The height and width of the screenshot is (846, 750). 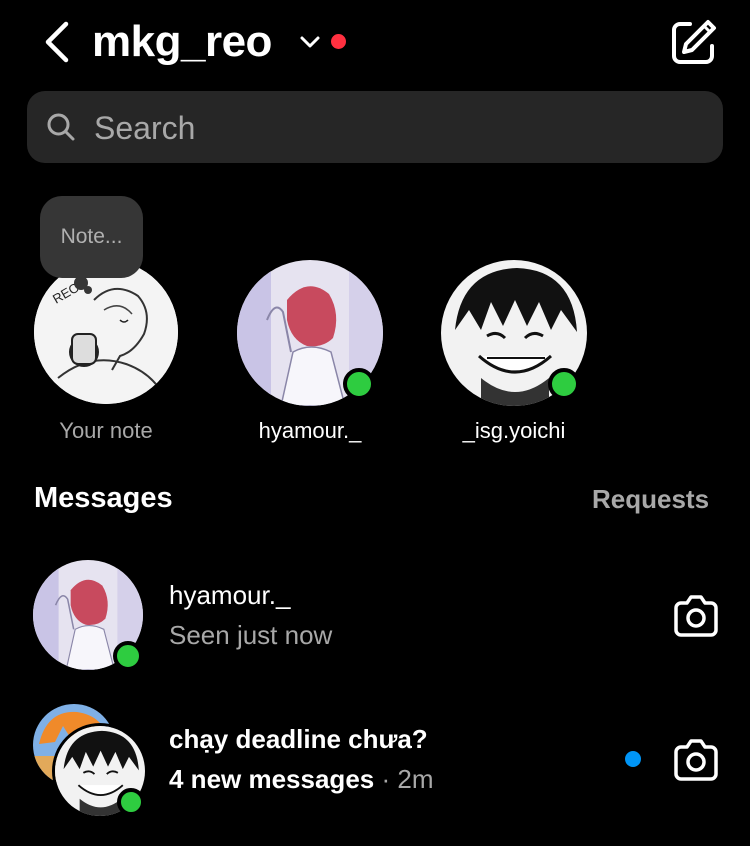 What do you see at coordinates (310, 430) in the screenshot?
I see `note-label-hyamour: hyamour._` at bounding box center [310, 430].